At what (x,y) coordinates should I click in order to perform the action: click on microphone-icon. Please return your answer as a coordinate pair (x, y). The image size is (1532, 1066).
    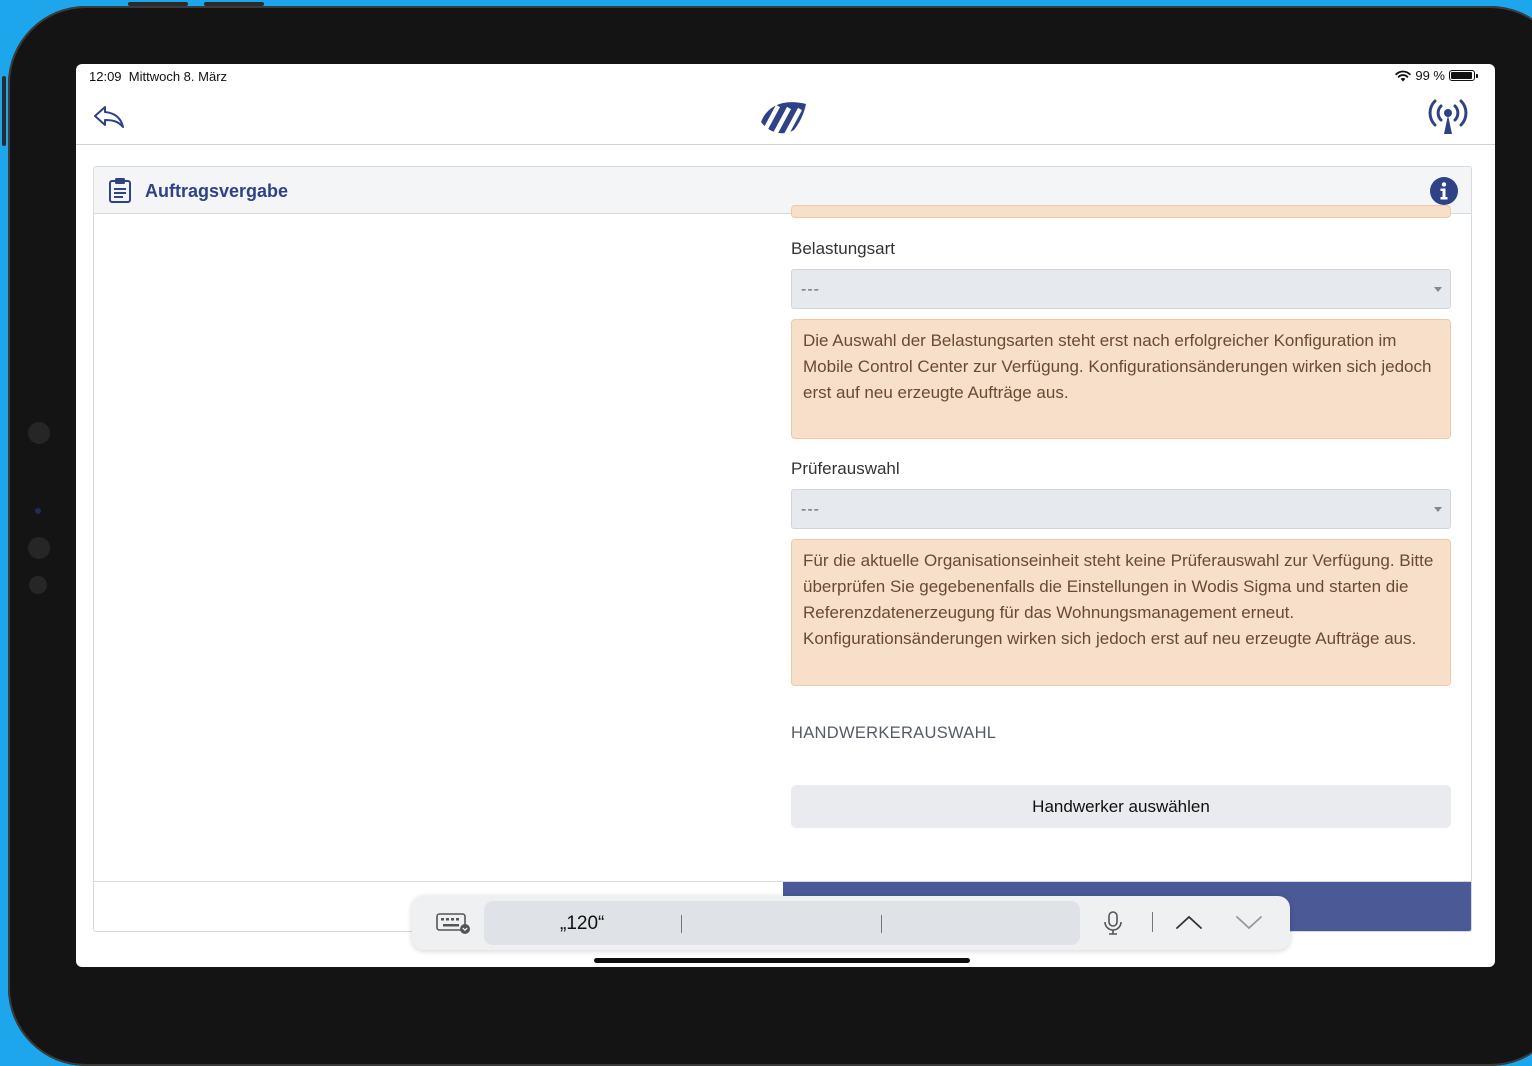
    Looking at the image, I should click on (1113, 923).